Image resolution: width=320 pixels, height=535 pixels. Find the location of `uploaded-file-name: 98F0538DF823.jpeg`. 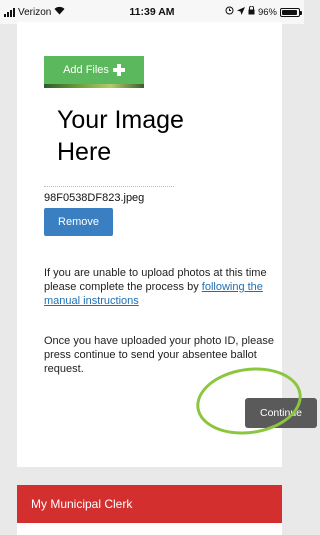

uploaded-file-name: 98F0538DF823.jpeg is located at coordinates (94, 198).